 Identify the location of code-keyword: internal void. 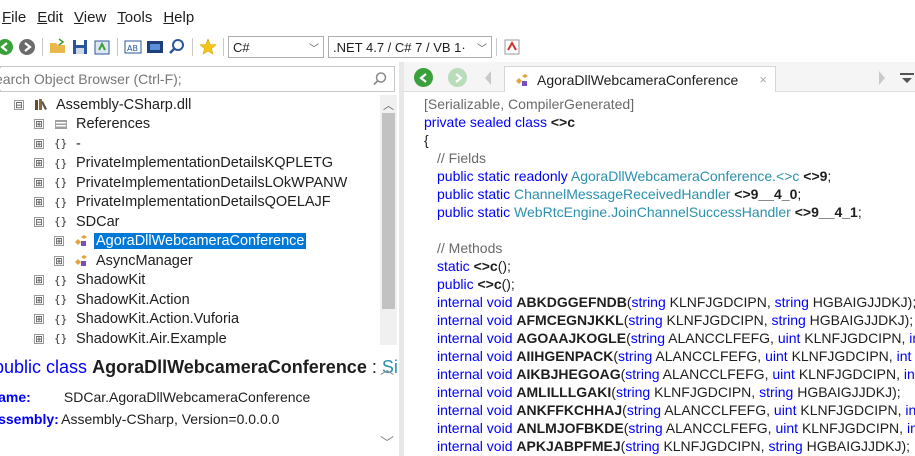
(477, 338).